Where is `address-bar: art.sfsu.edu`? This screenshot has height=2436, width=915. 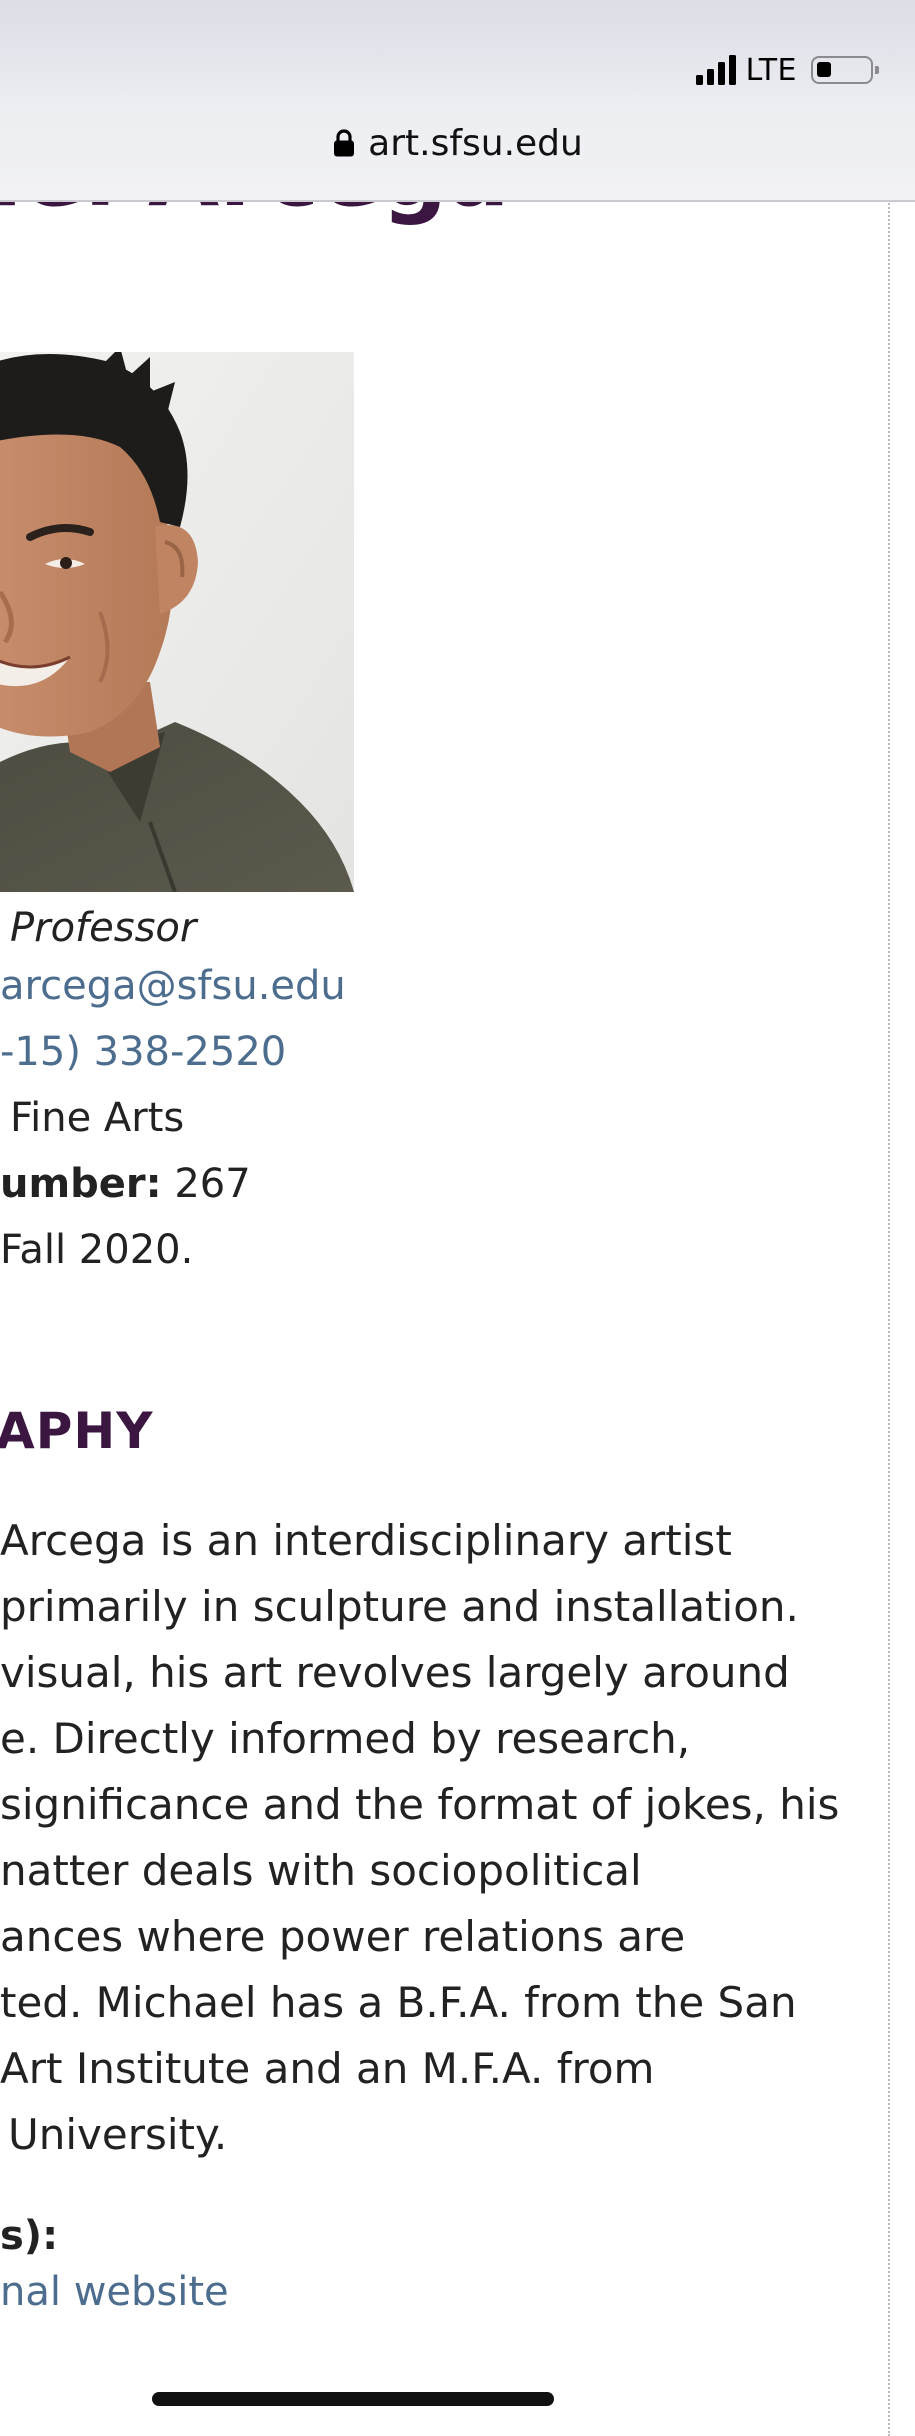 address-bar: art.sfsu.edu is located at coordinates (457, 143).